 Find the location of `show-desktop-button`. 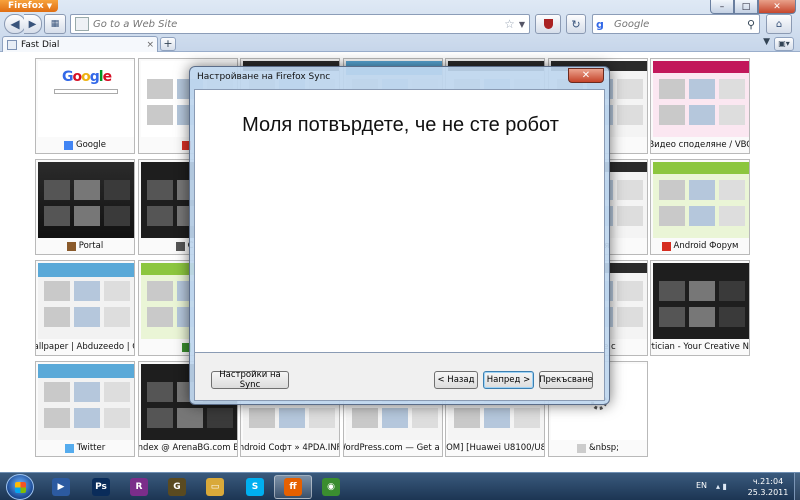

show-desktop-button is located at coordinates (797, 486).